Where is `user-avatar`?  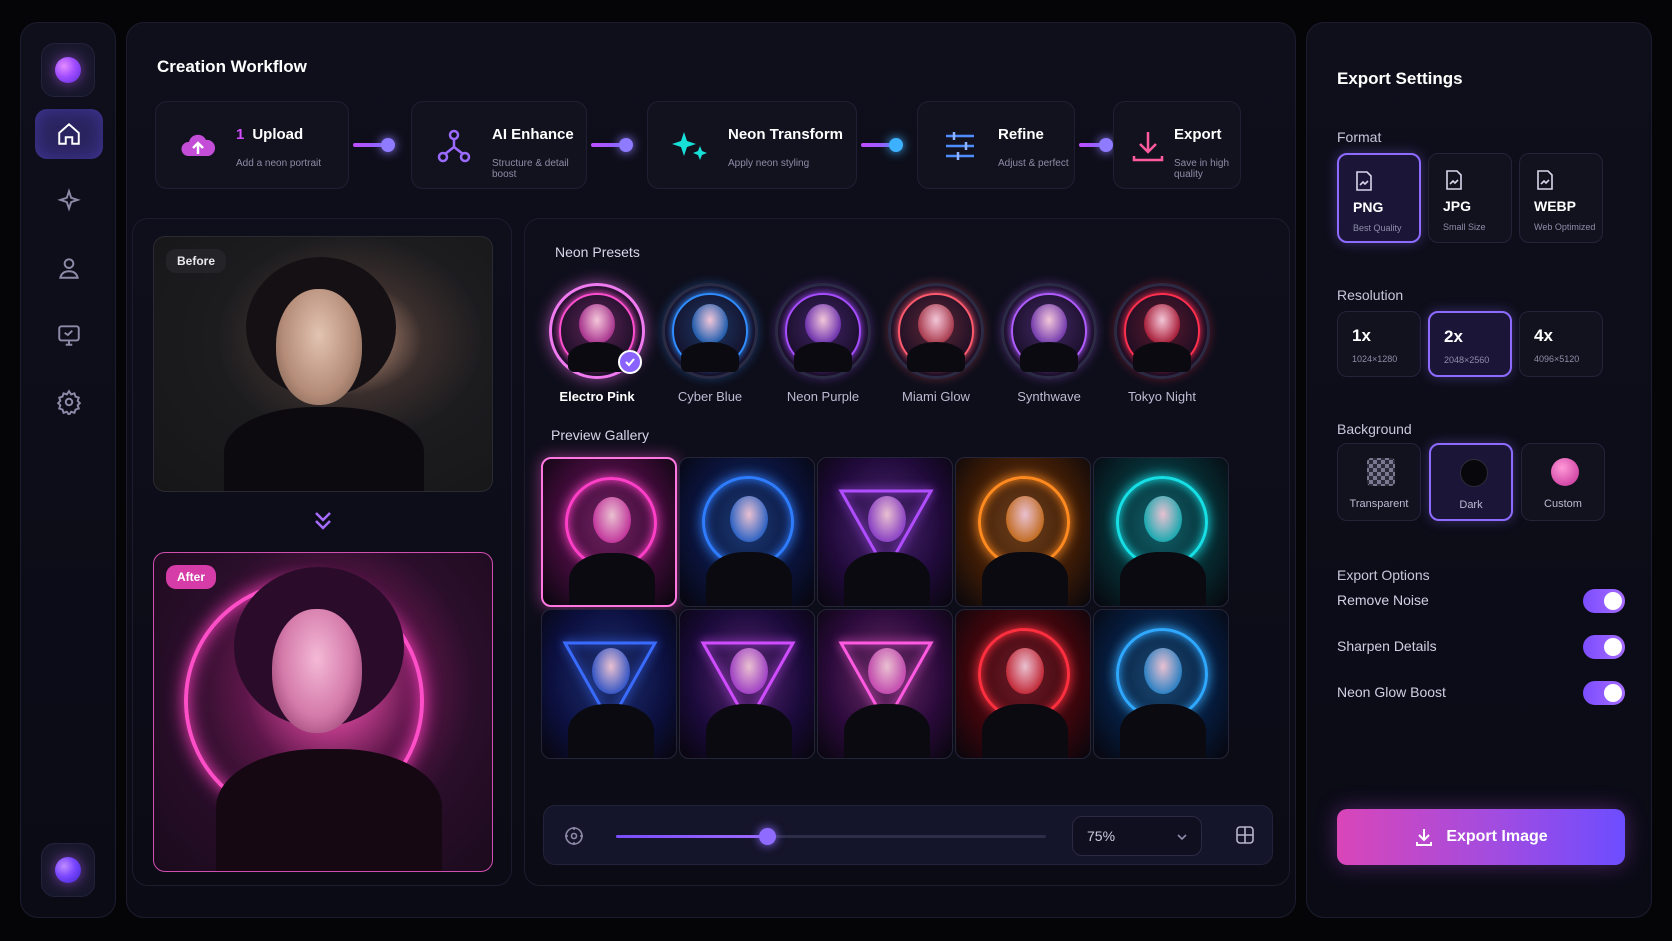 user-avatar is located at coordinates (68, 870).